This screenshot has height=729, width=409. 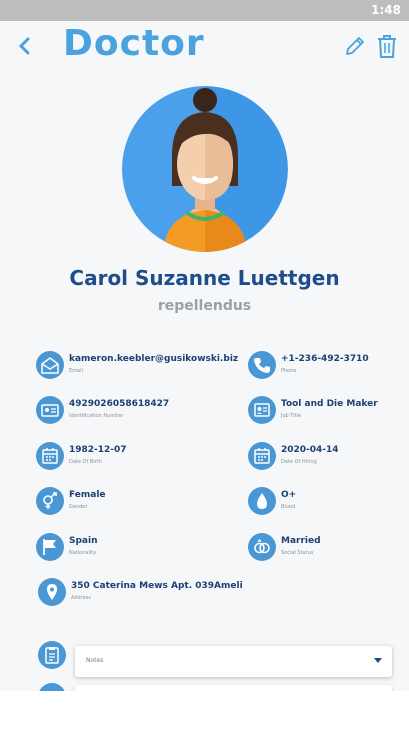 What do you see at coordinates (83, 541) in the screenshot?
I see `nationality-value: Spain` at bounding box center [83, 541].